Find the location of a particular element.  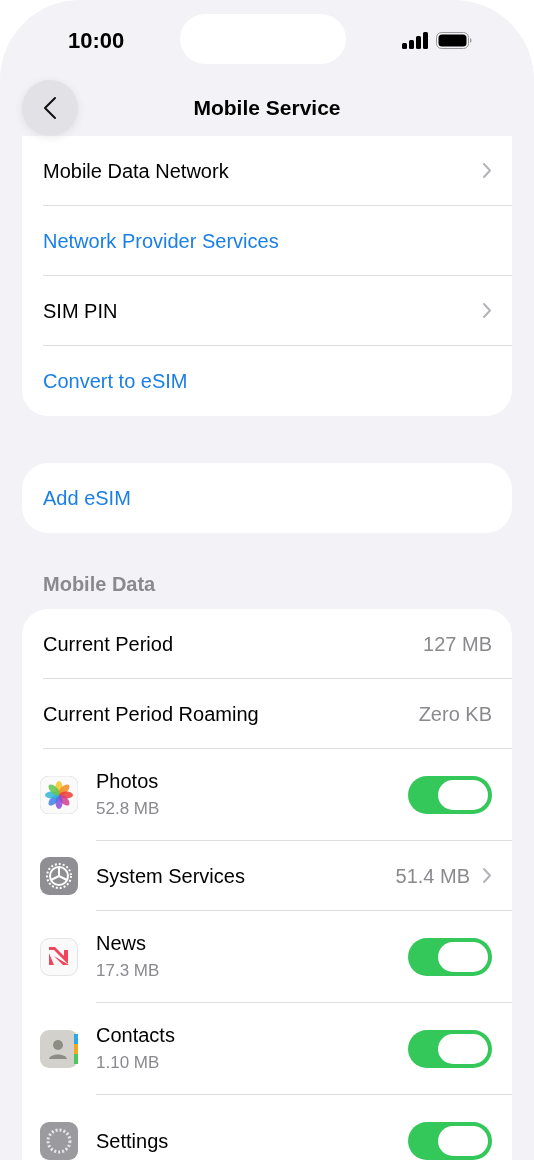

list-row: Current Period 127 MB is located at coordinates (267, 644).